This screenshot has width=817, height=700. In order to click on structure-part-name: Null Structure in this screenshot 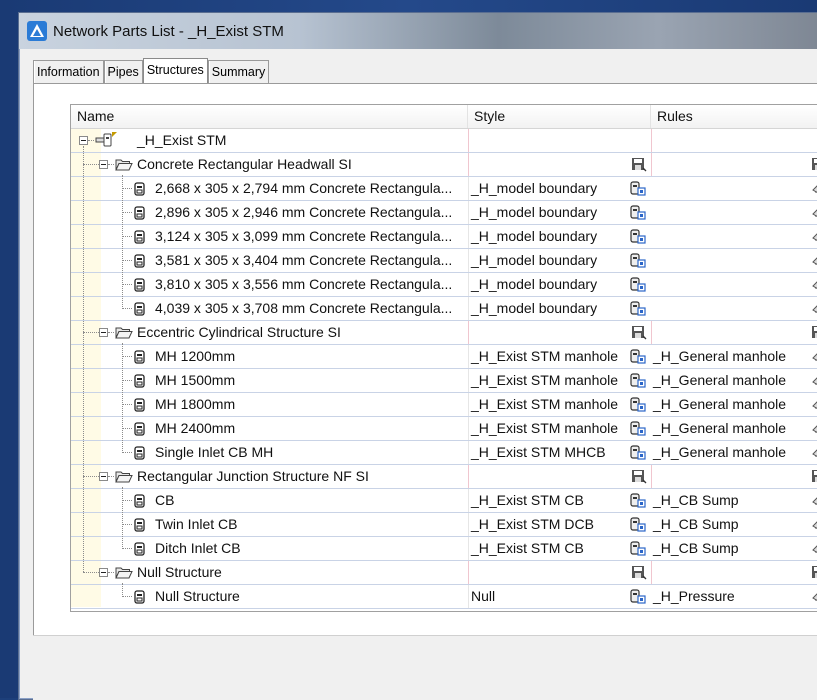, I will do `click(197, 596)`.